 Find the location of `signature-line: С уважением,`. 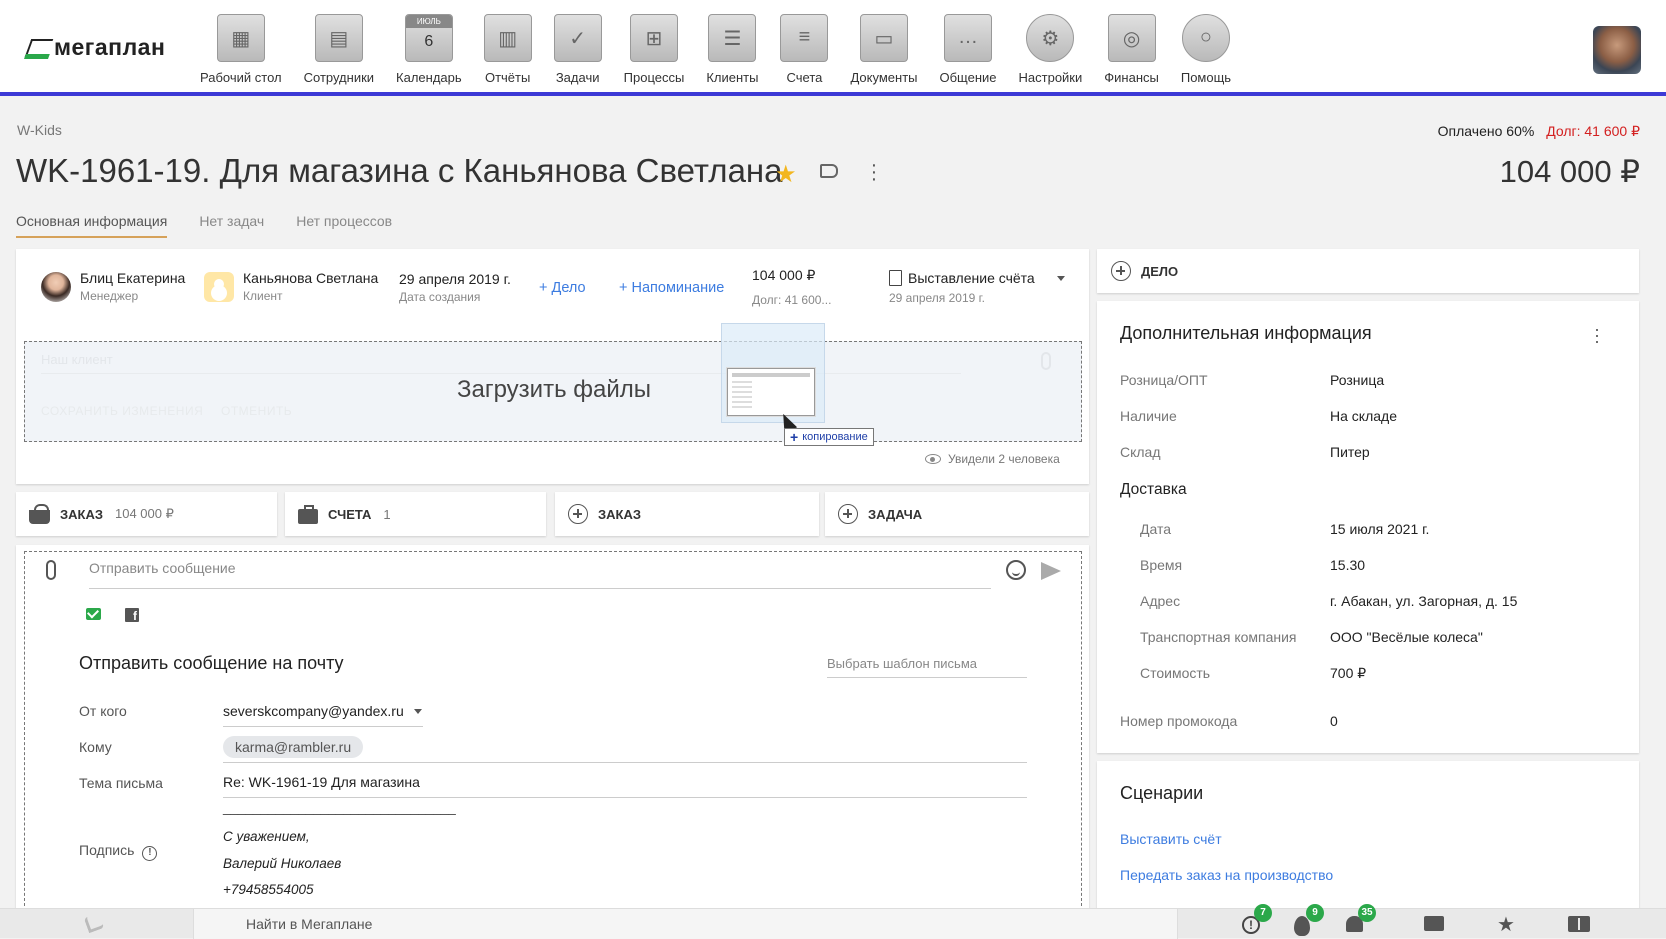

signature-line: С уважением, is located at coordinates (266, 836).